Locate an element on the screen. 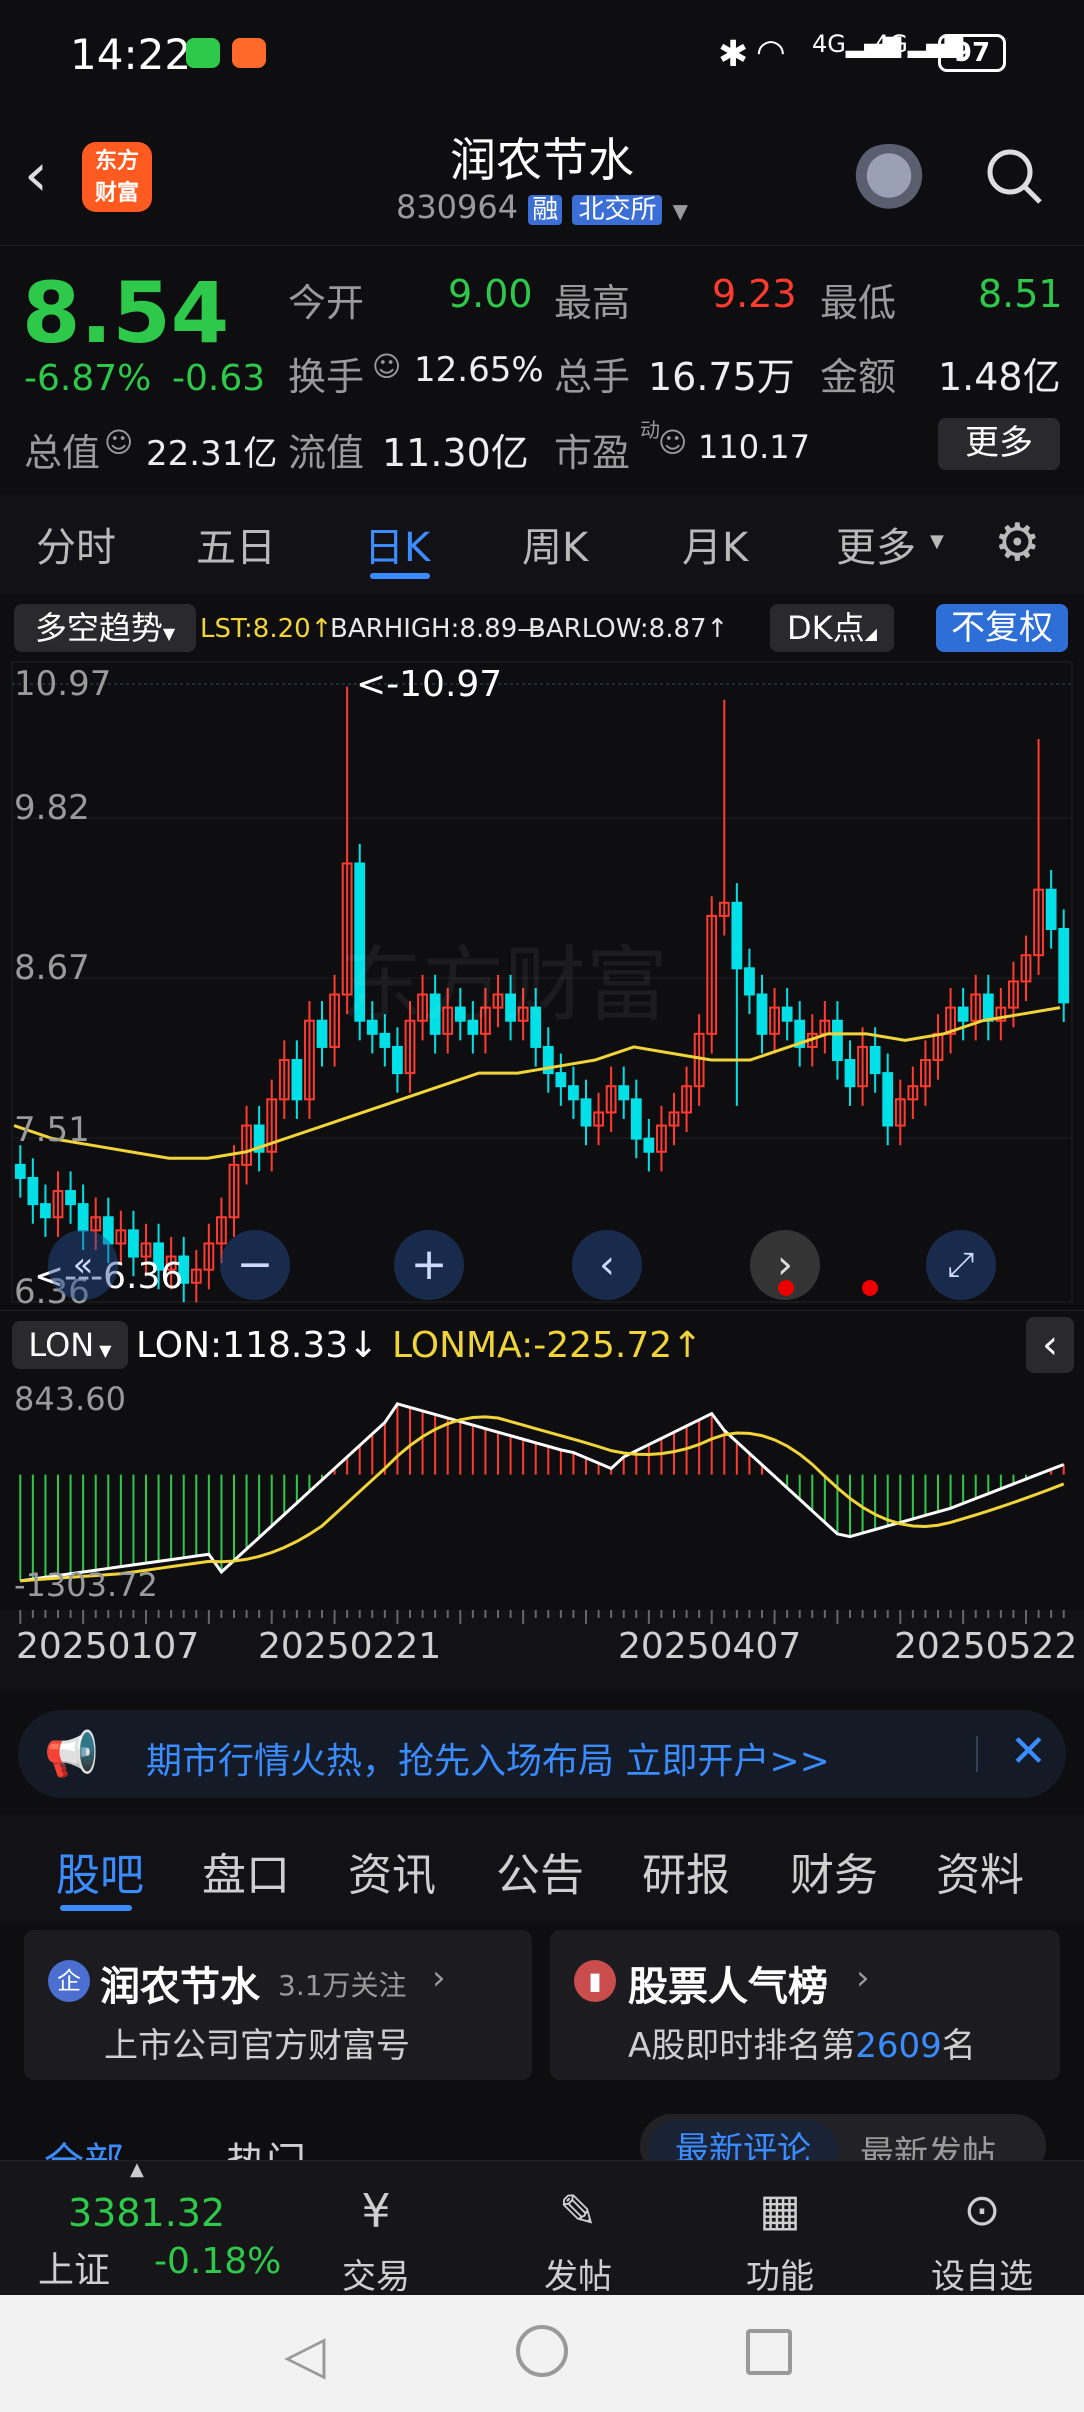 This screenshot has width=1084, height=2412. amount-value: 1.48亿 is located at coordinates (999, 377).